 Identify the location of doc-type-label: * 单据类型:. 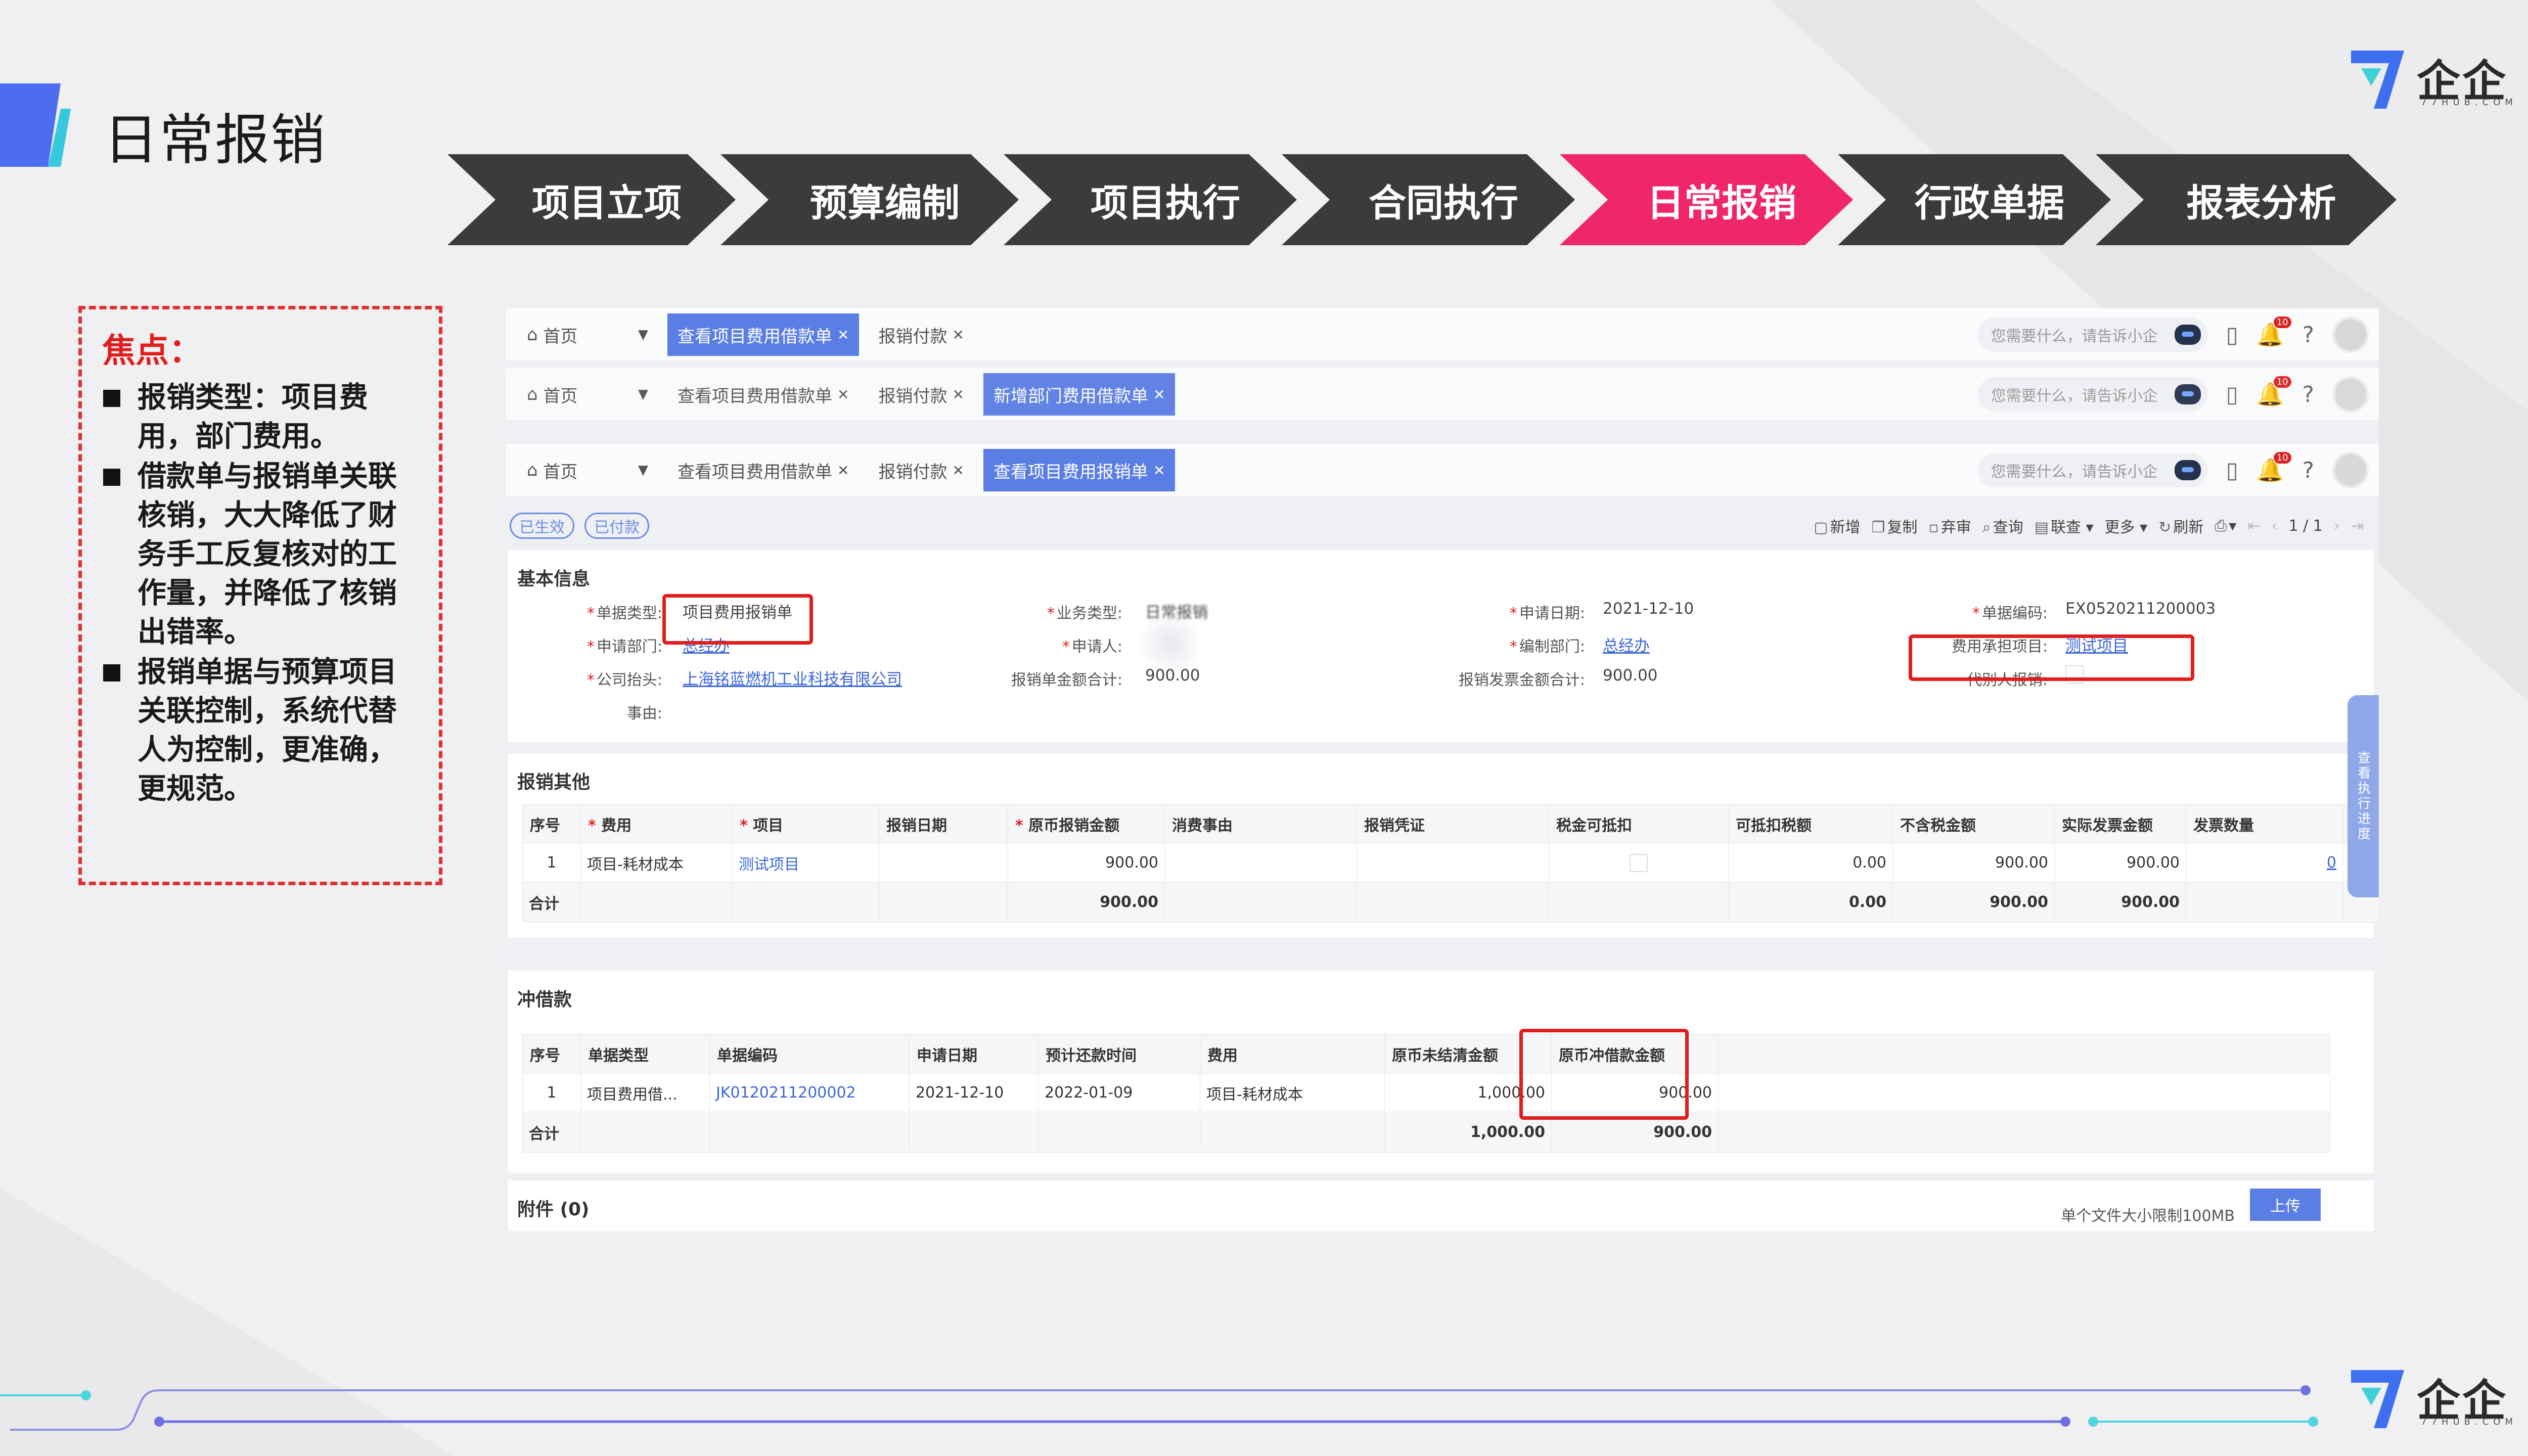
(624, 613).